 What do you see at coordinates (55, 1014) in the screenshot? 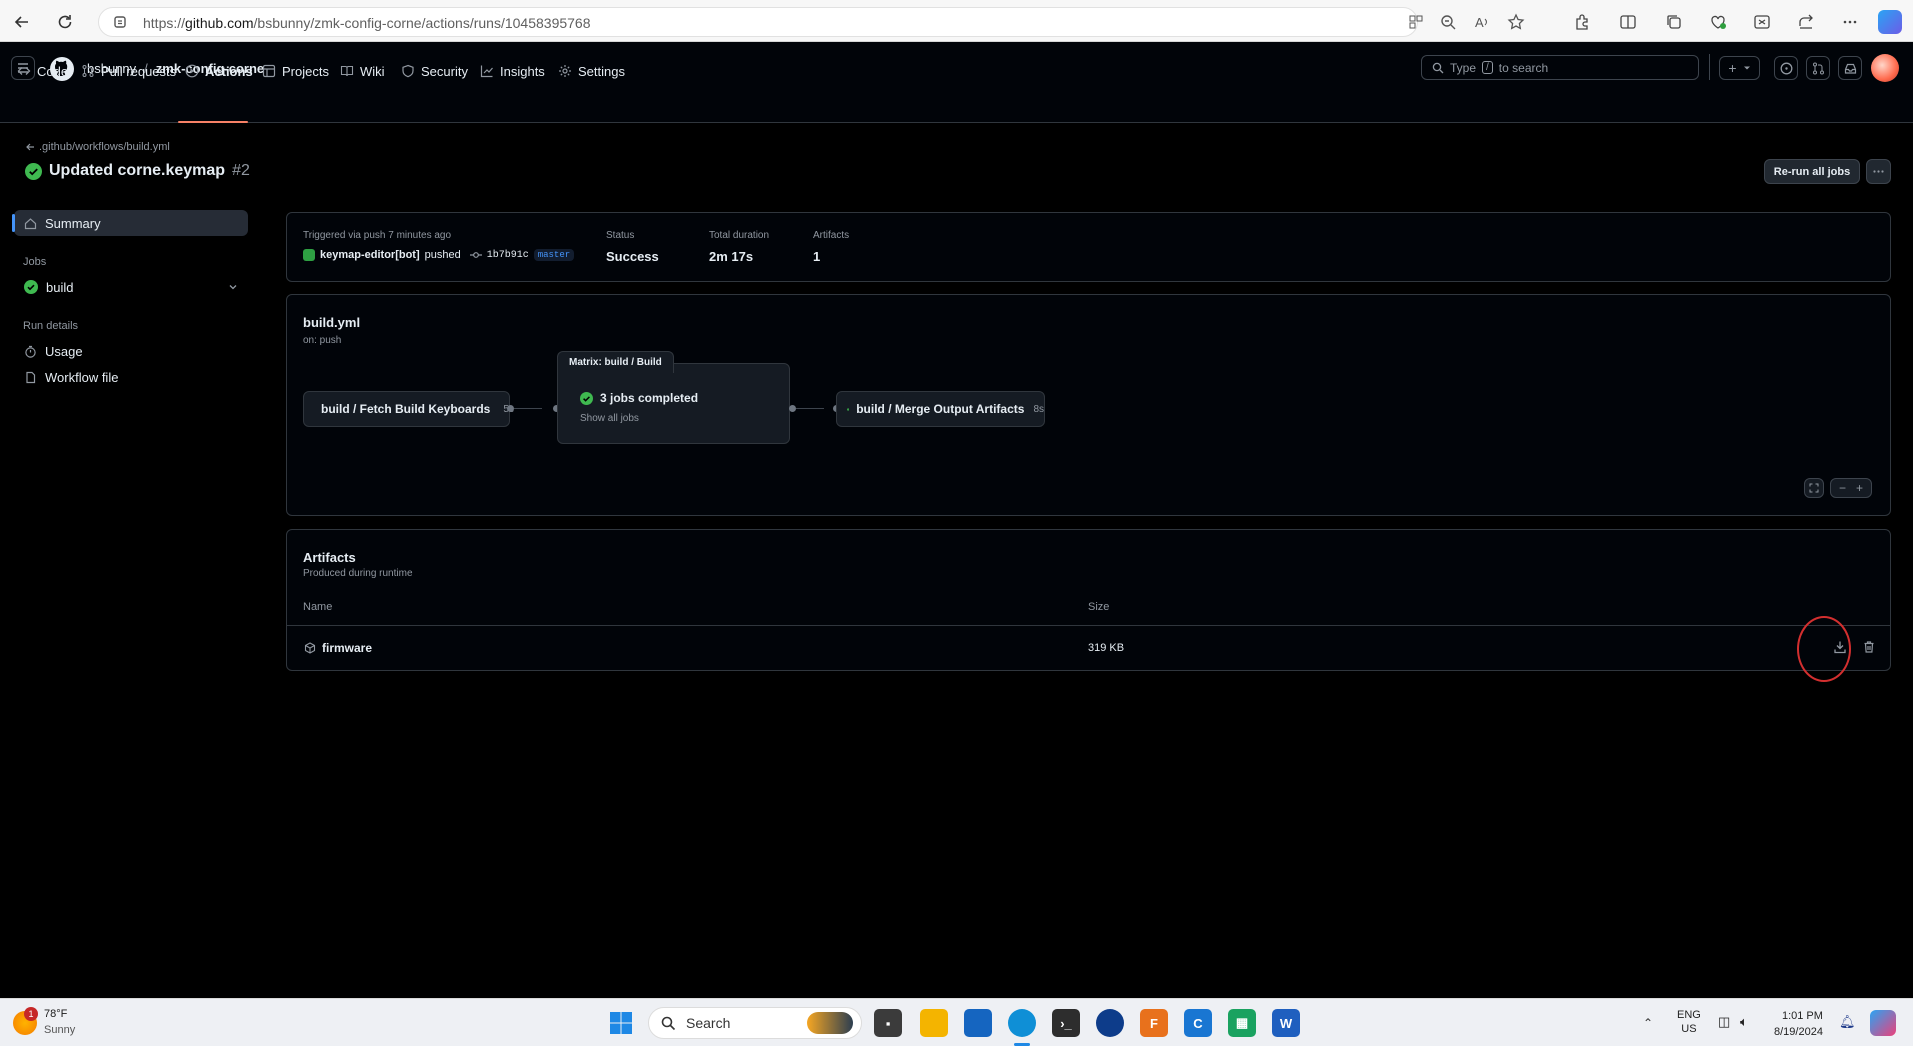
I see `weather-temperature: 78°F` at bounding box center [55, 1014].